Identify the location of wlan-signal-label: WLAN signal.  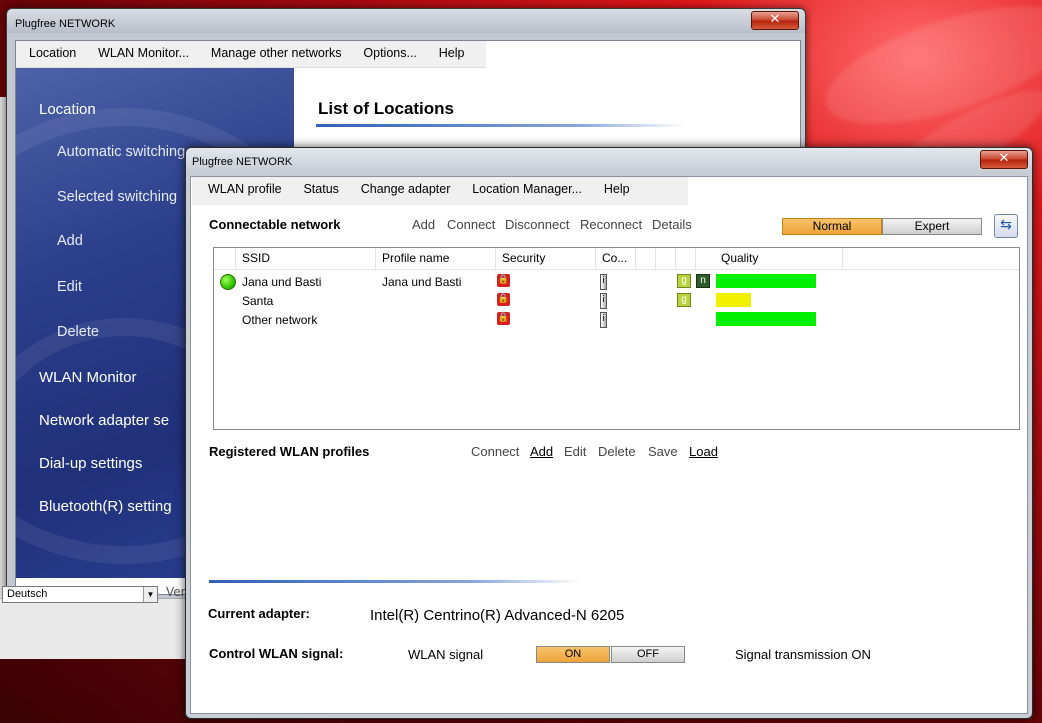
(446, 654).